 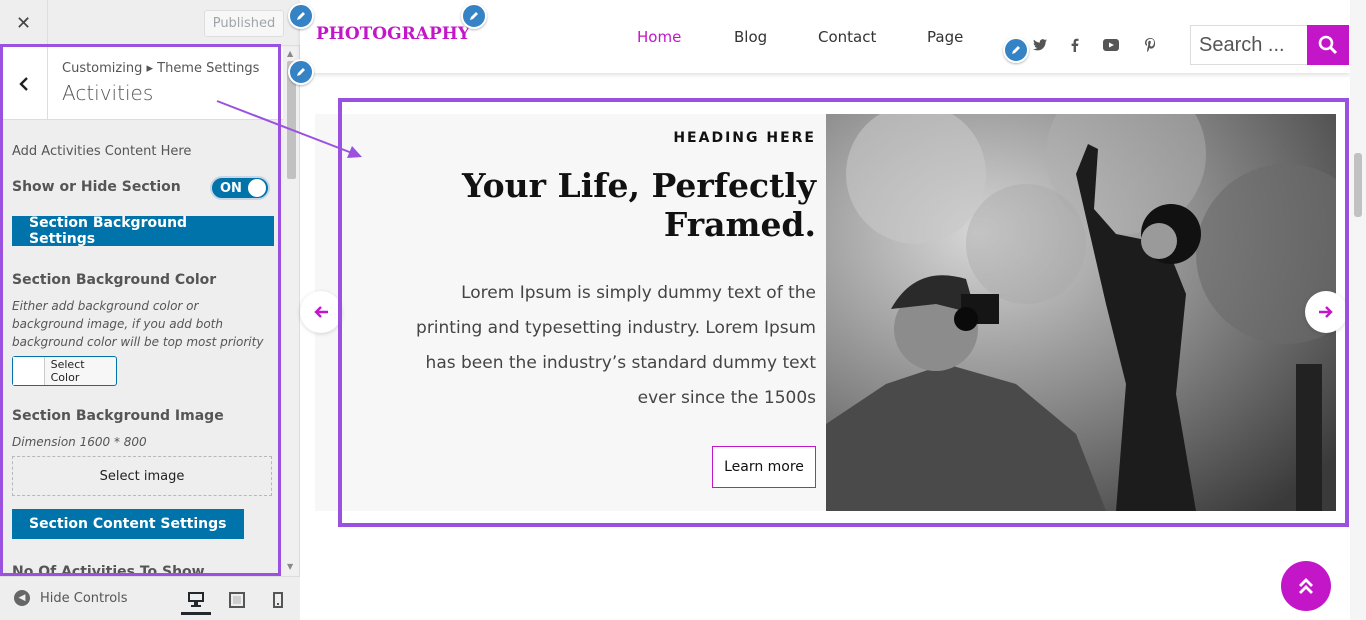 I want to click on double-chevron-up-icon, so click(x=1306, y=586).